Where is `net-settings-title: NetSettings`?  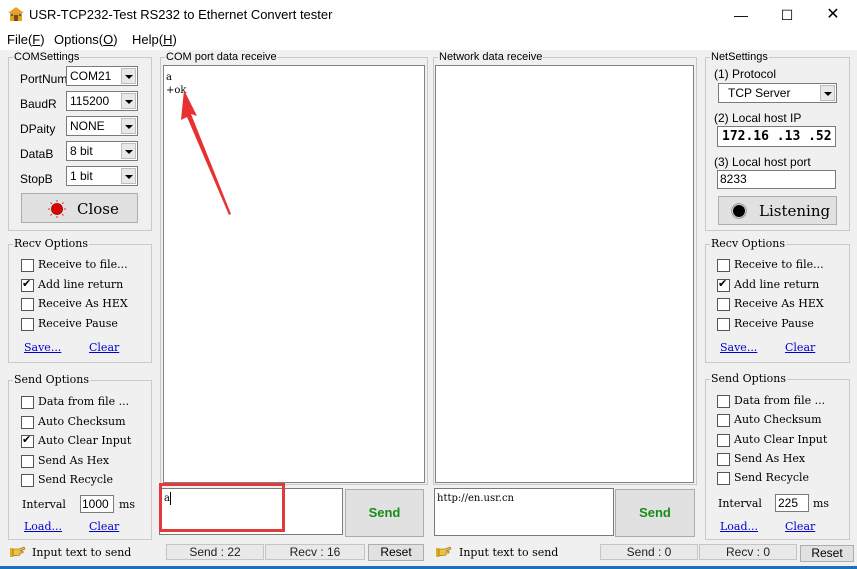
net-settings-title: NetSettings is located at coordinates (739, 57).